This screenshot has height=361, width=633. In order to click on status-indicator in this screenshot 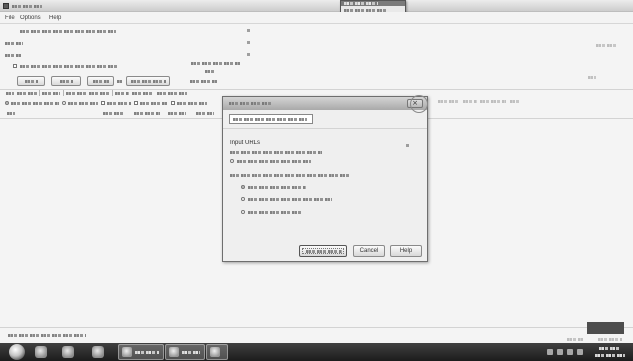, I will do `click(605, 328)`.